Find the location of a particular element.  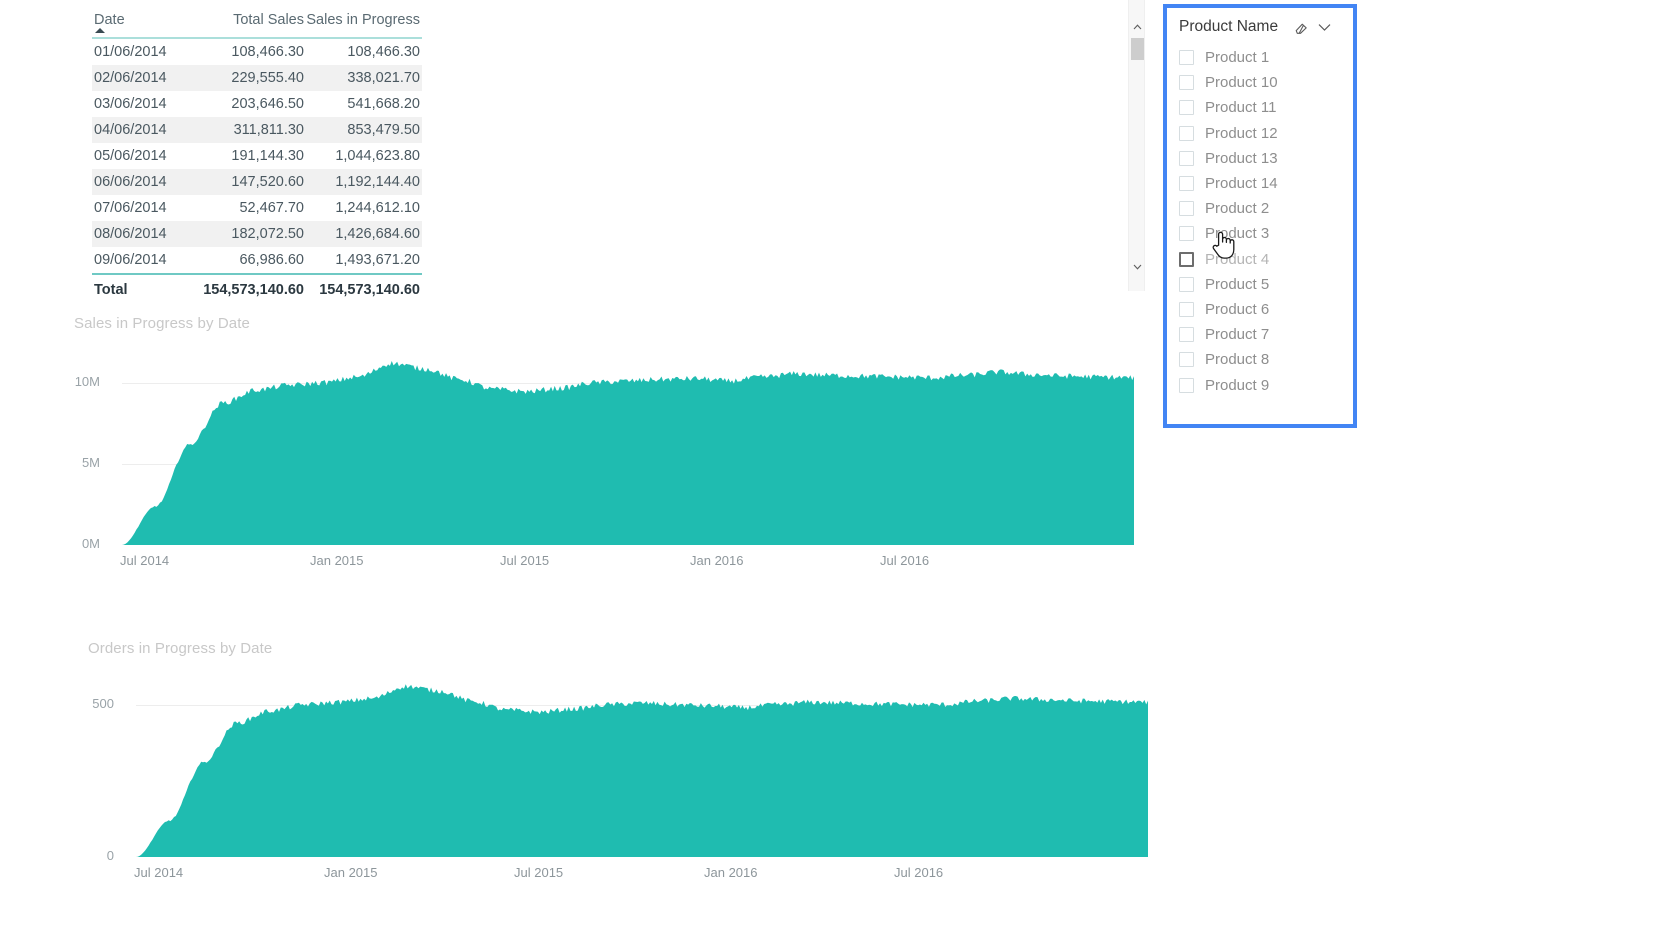

column-header-total-sales: Total Sales is located at coordinates (251, 21).